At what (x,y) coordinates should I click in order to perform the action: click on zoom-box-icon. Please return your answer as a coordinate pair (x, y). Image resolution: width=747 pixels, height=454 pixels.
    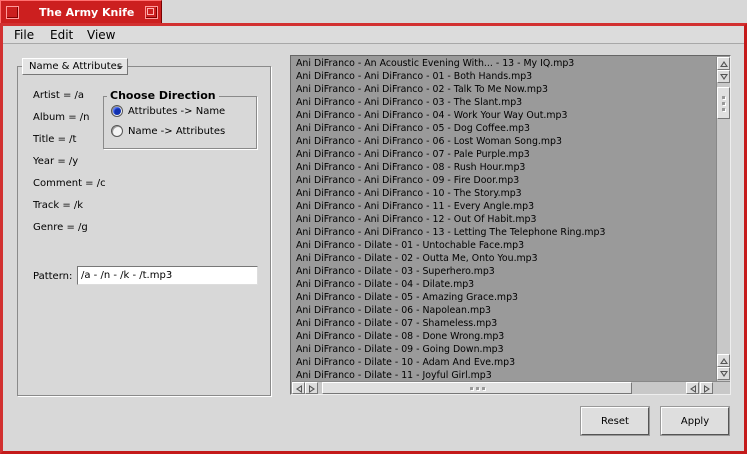
    Looking at the image, I should click on (151, 12).